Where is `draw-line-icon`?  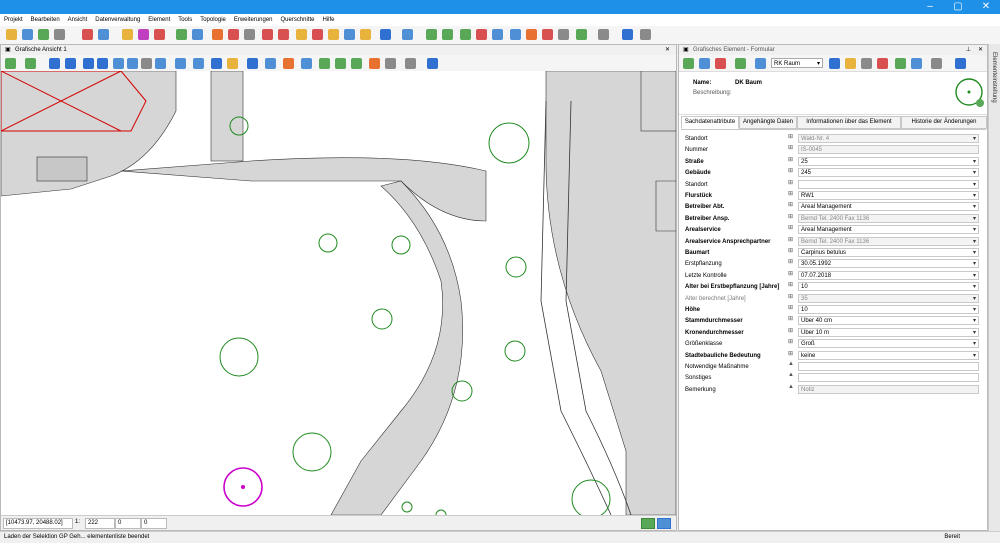
draw-line-icon is located at coordinates (340, 63).